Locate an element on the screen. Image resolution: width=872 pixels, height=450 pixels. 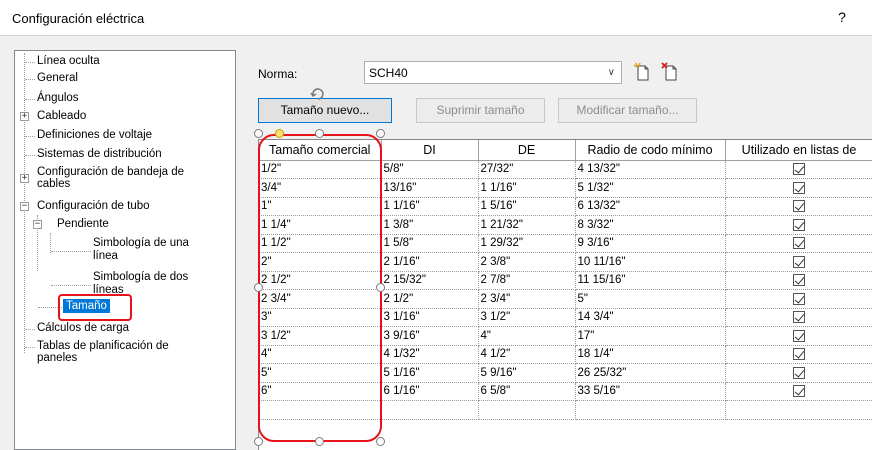
table-cell: 5 9/16" is located at coordinates (527, 373).